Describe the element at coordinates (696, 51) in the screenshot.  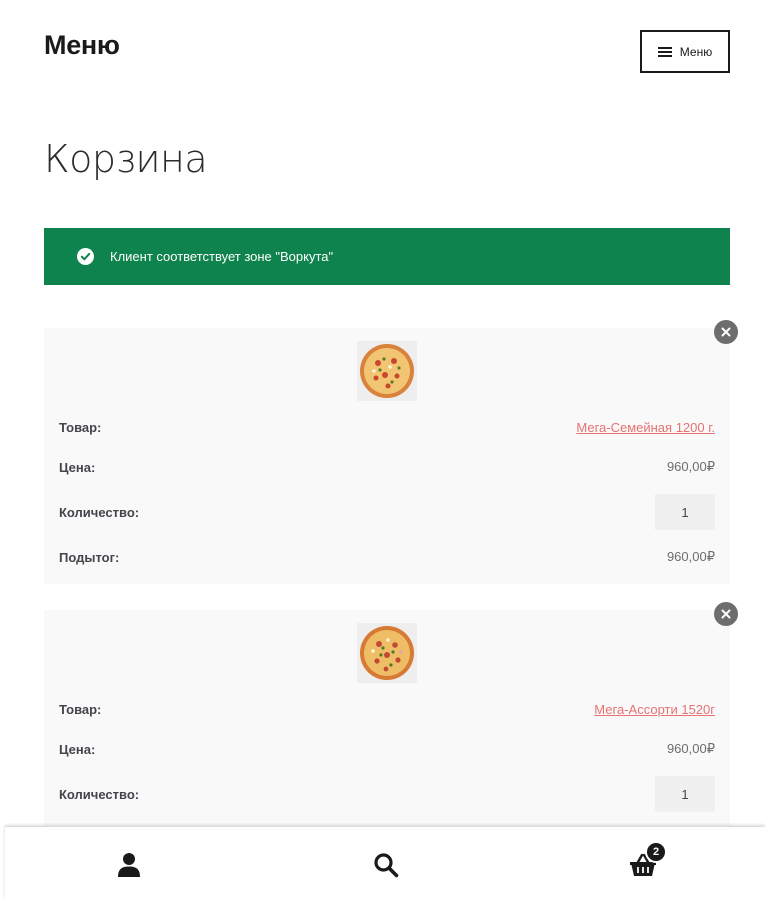
I see `menu-toggle-label: Меню` at that location.